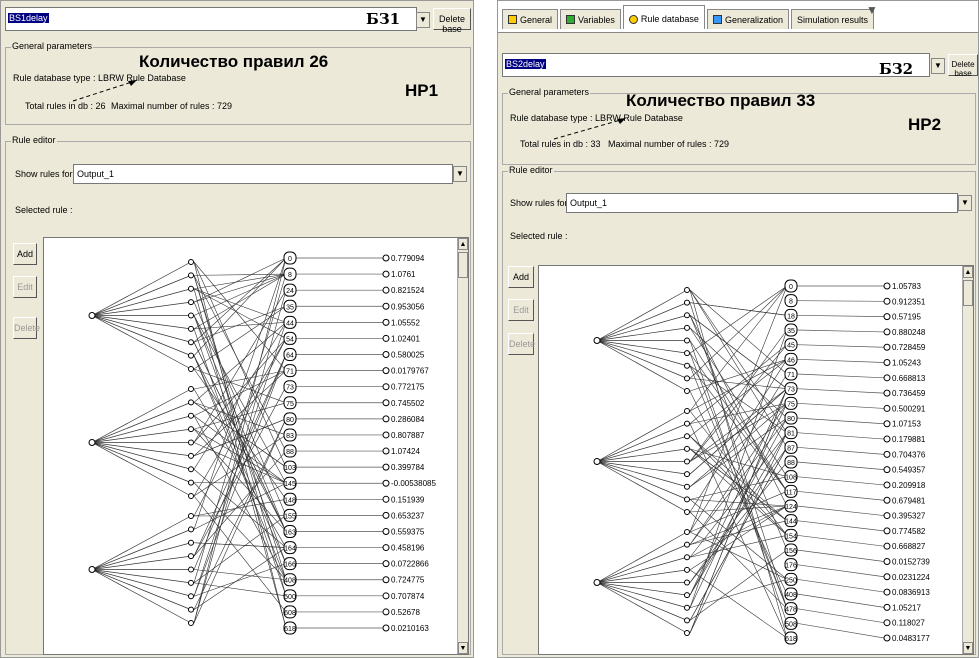 This screenshot has width=979, height=658. Describe the element at coordinates (925, 124) in the screenshot. I see `hp-label: НР2` at that location.